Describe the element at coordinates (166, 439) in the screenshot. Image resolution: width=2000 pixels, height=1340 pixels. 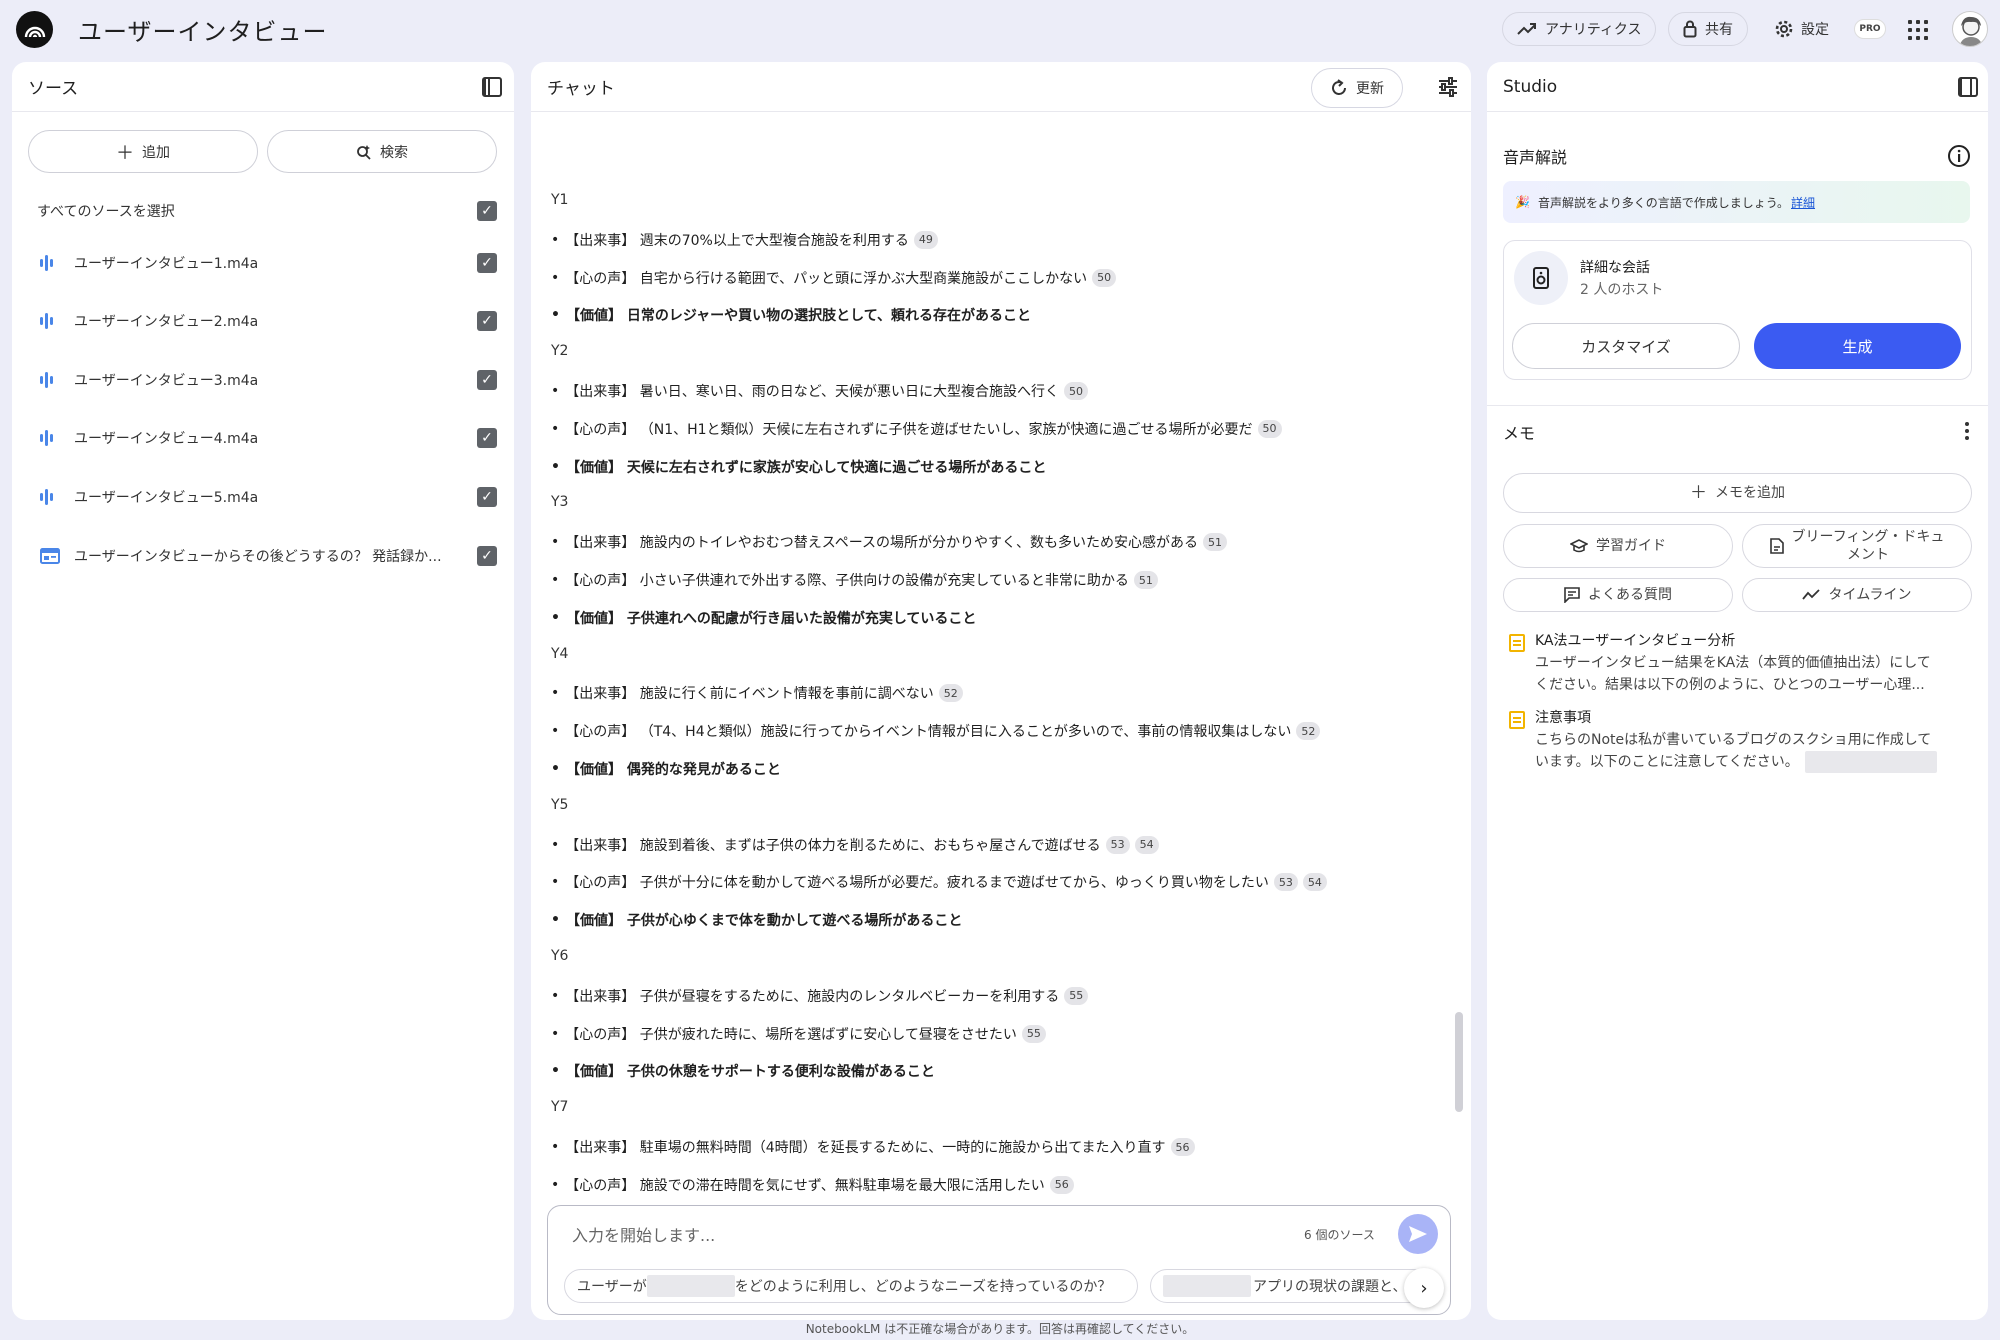
I see `source-item-label: ユーザーインタビュー4.m4a` at that location.